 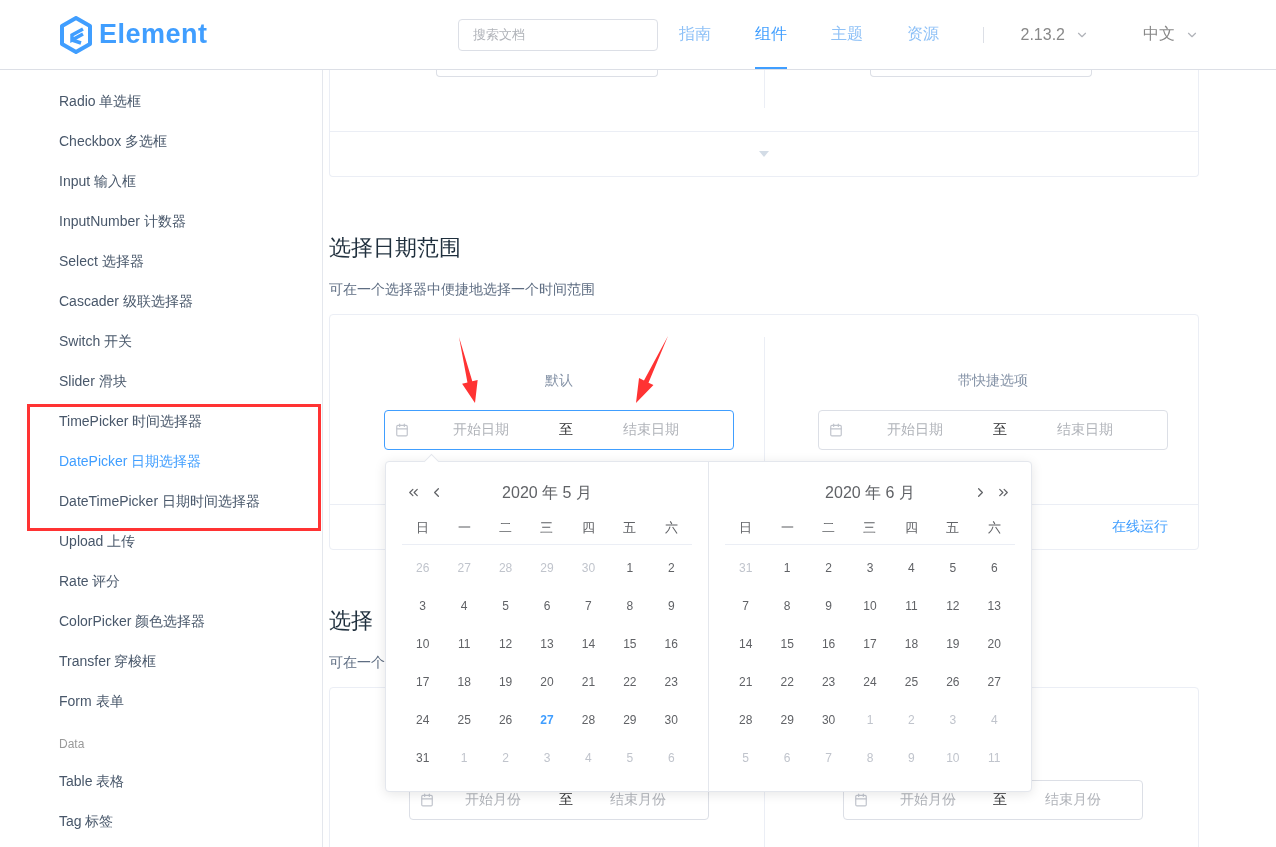 I want to click on sidebar-item: Table 表格, so click(x=161, y=781).